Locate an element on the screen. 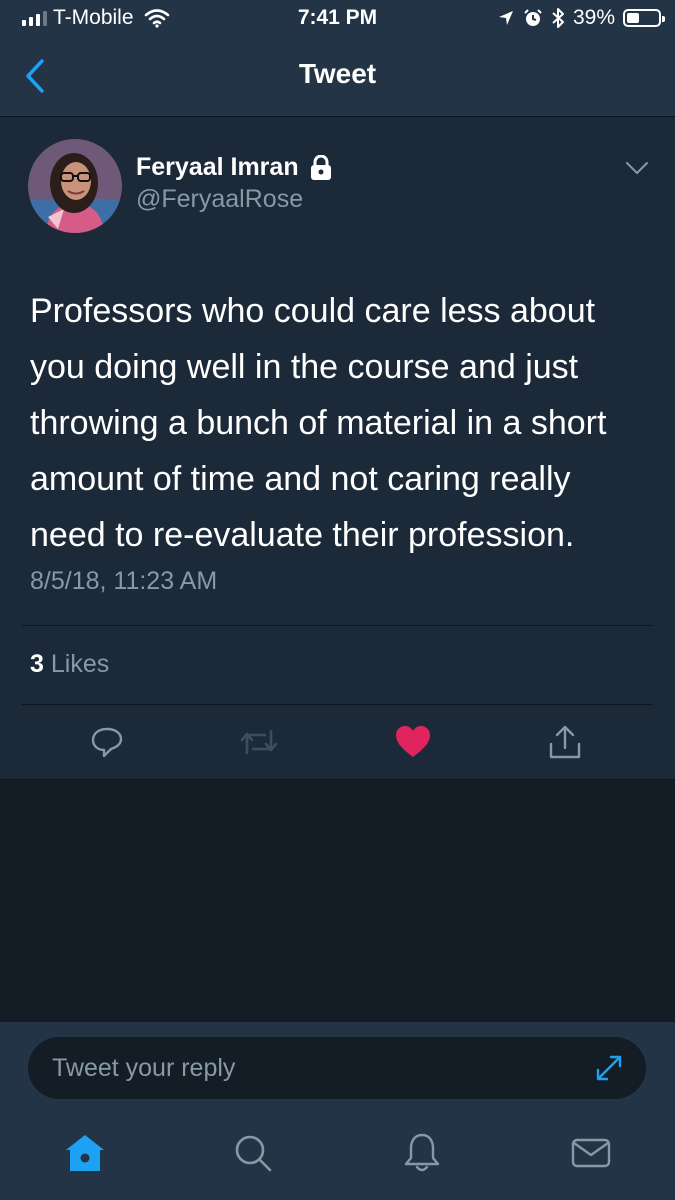 The height and width of the screenshot is (1200, 675). reply-icon is located at coordinates (107, 742).